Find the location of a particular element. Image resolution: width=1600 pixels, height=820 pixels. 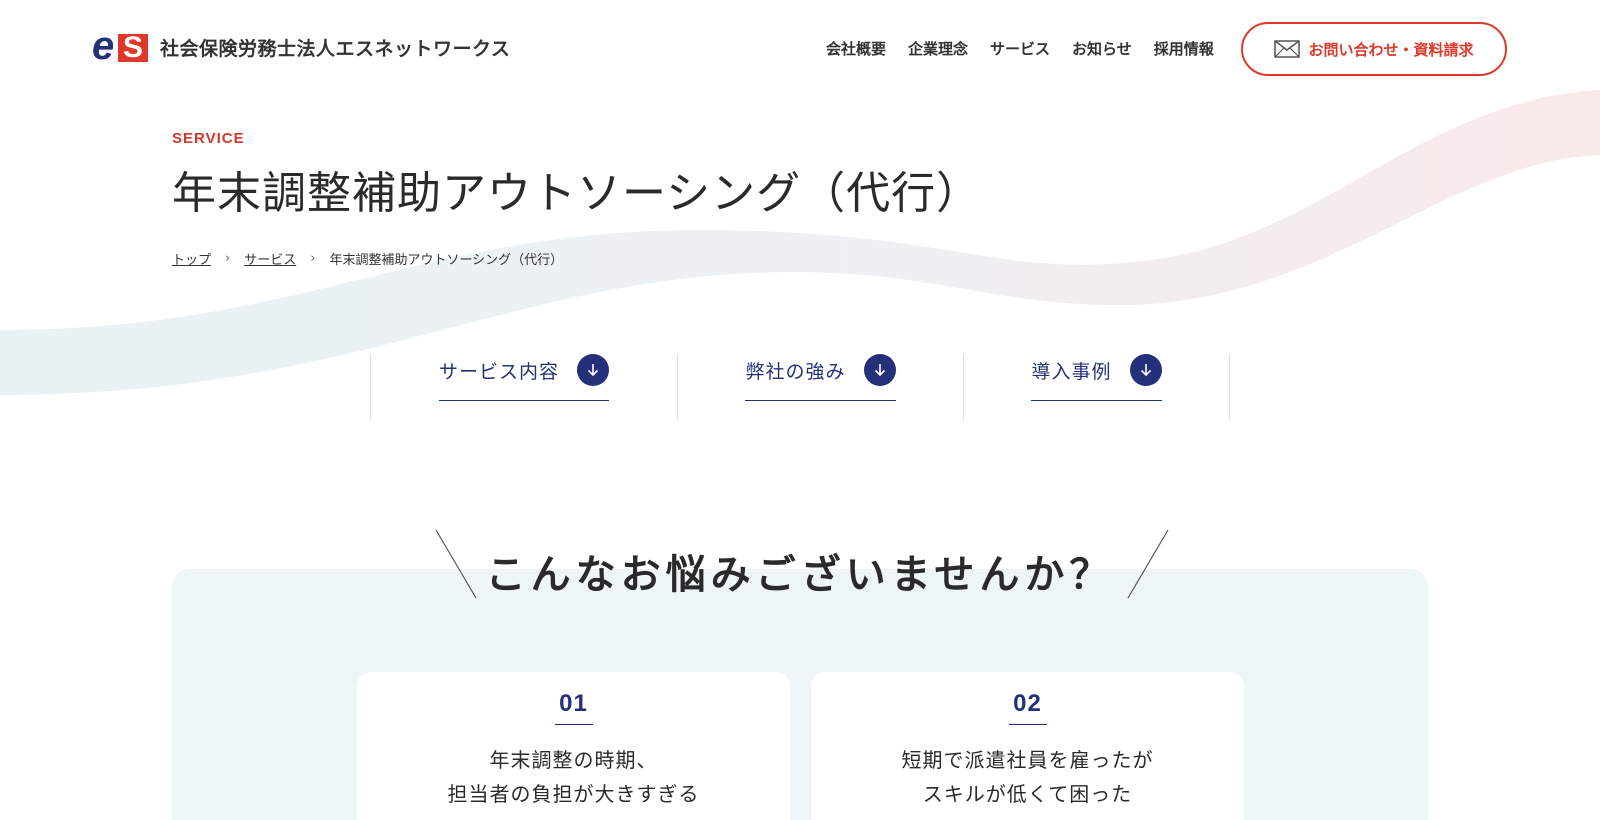

mail-icon is located at coordinates (1287, 49).